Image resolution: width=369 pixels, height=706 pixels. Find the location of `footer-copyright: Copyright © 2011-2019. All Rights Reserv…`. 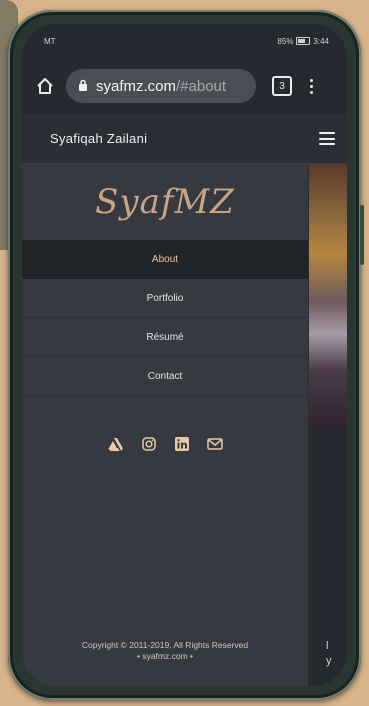

footer-copyright: Copyright © 2011-2019. All Rights Reserv… is located at coordinates (165, 645).